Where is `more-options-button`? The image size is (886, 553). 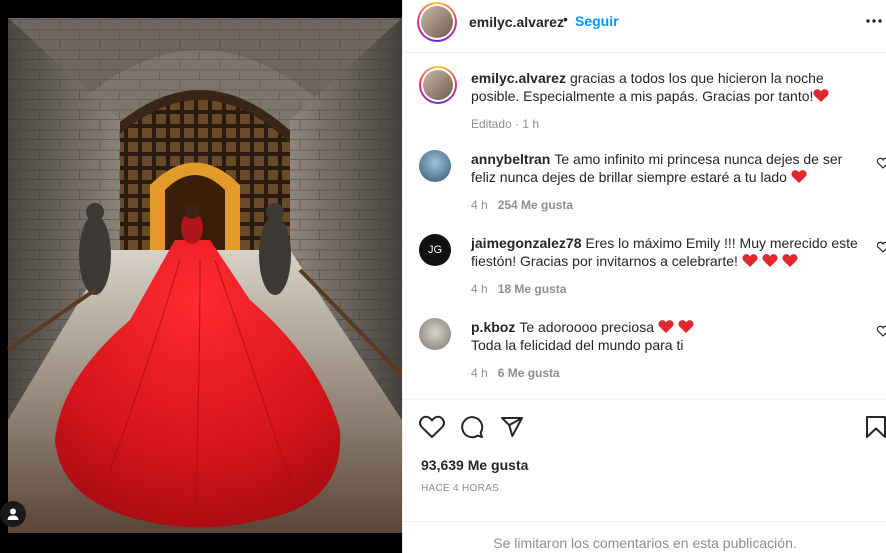
more-options-button is located at coordinates (874, 23).